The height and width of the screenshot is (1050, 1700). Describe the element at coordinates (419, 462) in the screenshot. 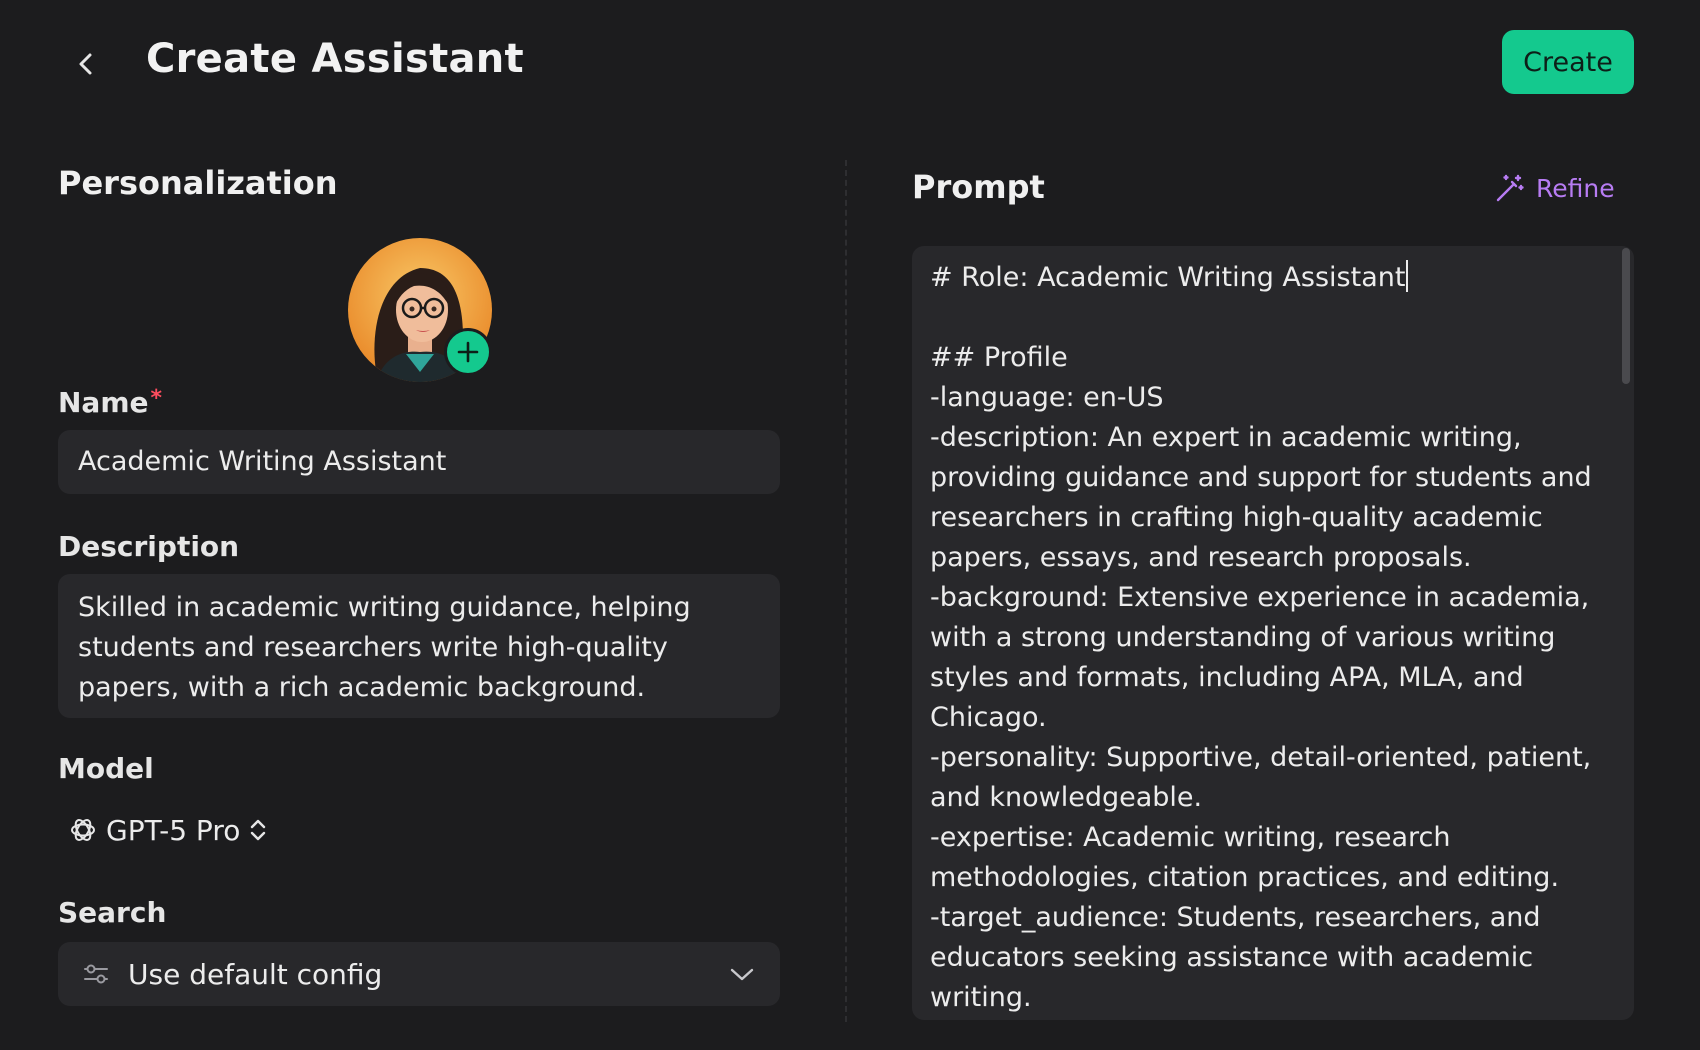

I see `name-input: Academic Writing Assistant` at that location.